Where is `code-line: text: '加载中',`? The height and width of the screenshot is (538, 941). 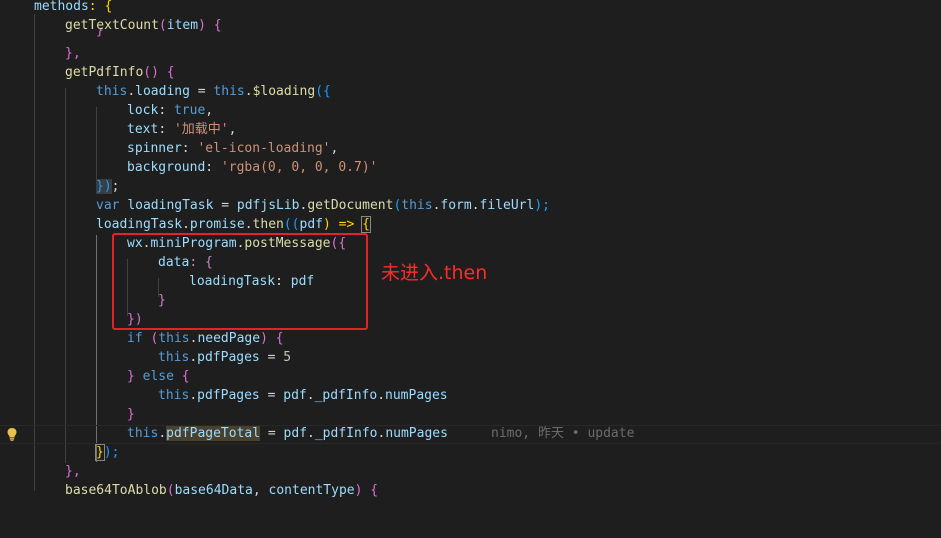
code-line: text: '加载中', is located at coordinates (470, 129).